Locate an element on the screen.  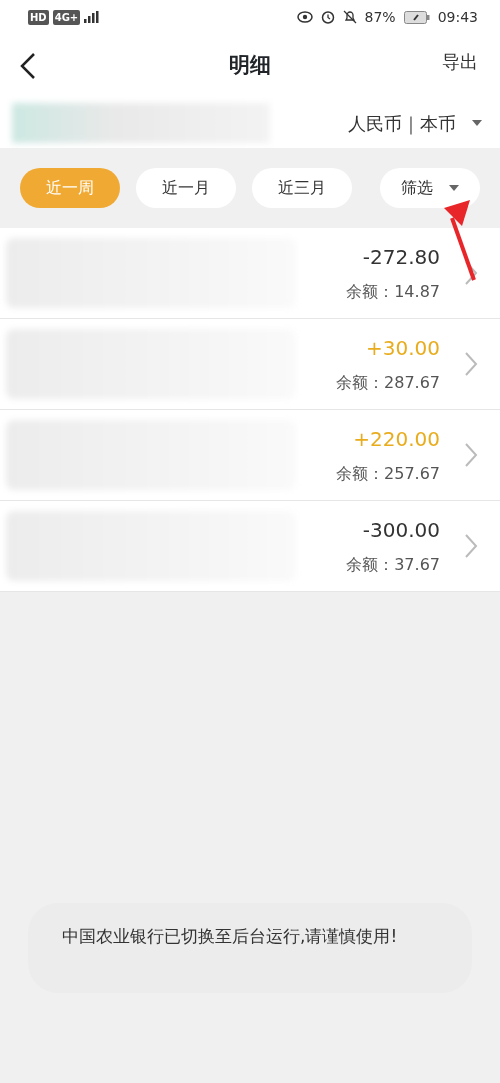
toast-message: 中国农业银行已切换至后台运行,请谨慎使用! is located at coordinates (250, 948).